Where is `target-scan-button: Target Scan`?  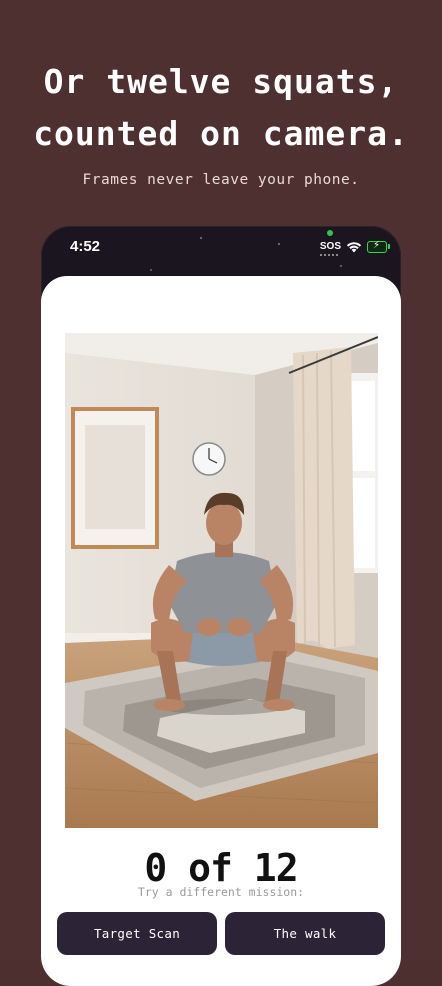
target-scan-button: Target Scan is located at coordinates (137, 933).